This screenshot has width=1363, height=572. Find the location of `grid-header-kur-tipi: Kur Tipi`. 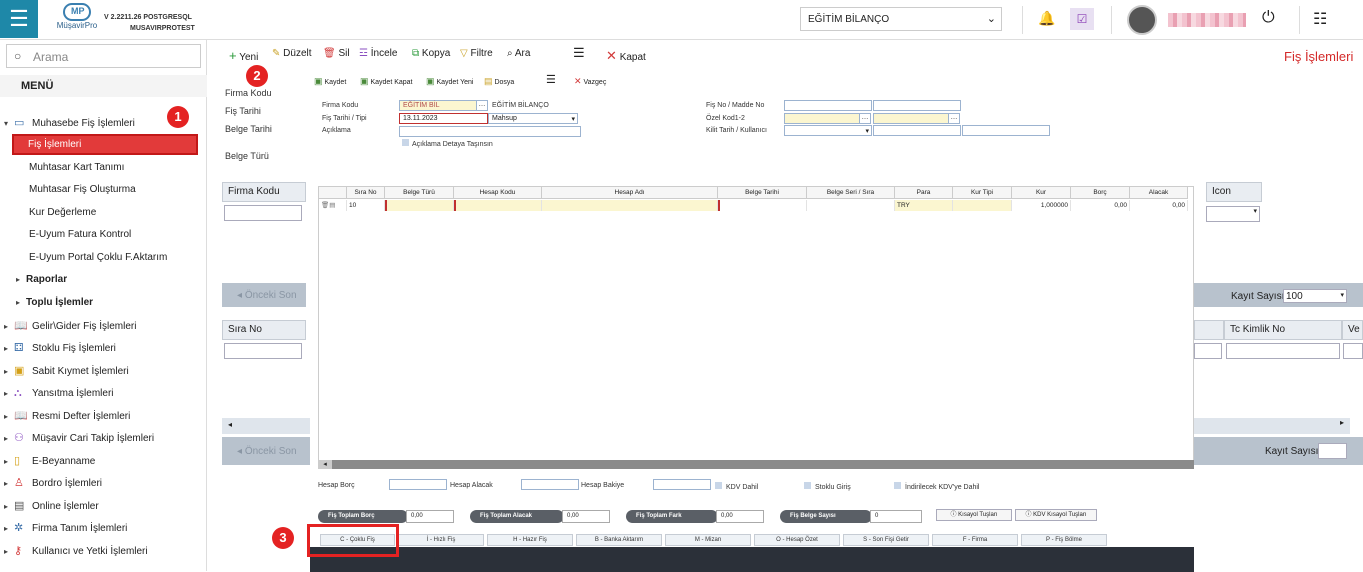

grid-header-kur-tipi: Kur Tipi is located at coordinates (982, 193).